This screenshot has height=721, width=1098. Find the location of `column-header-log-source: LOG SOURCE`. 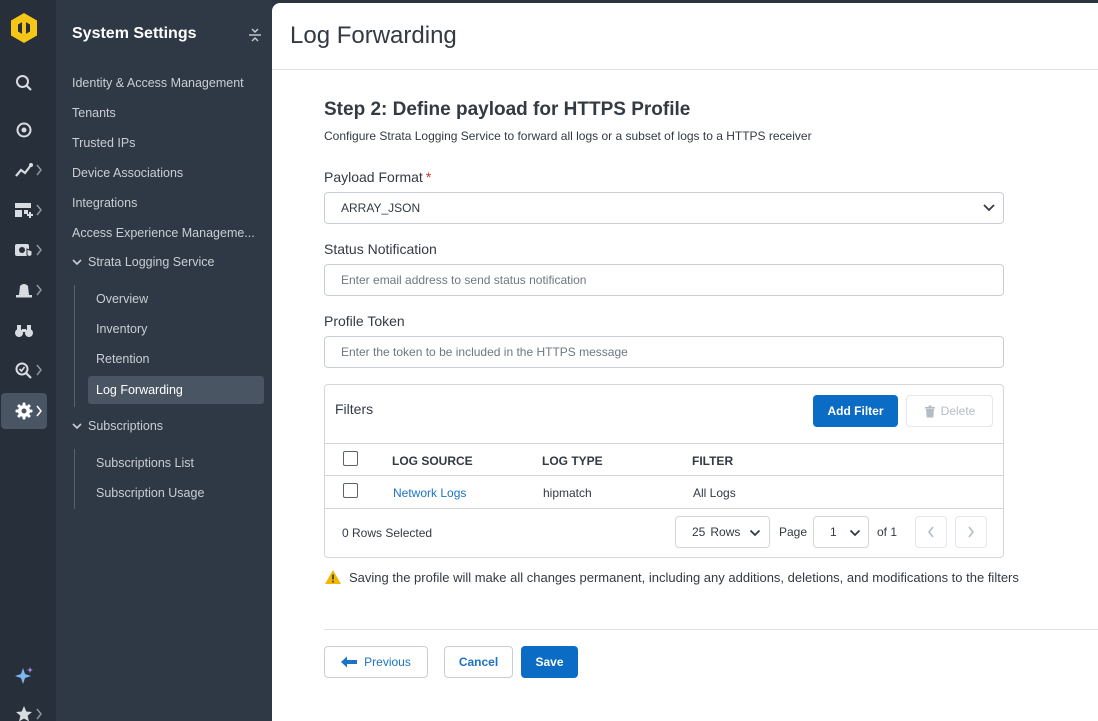

column-header-log-source: LOG SOURCE is located at coordinates (432, 461).